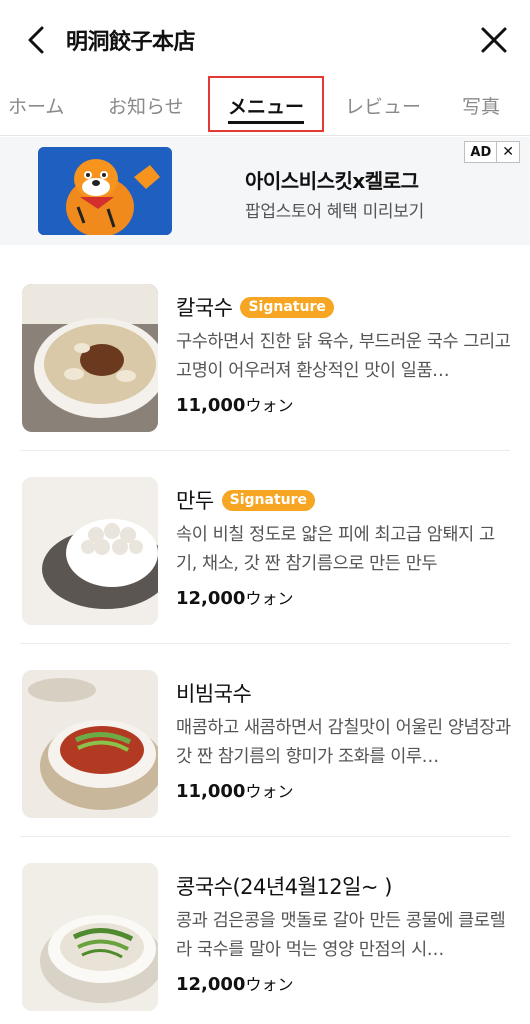  Describe the element at coordinates (265, 41) in the screenshot. I see `header-bar: 明洞餃子本店` at that location.